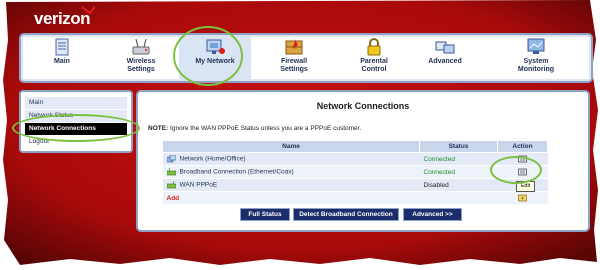  What do you see at coordinates (363, 106) in the screenshot?
I see `page-title: Network Connections` at bounding box center [363, 106].